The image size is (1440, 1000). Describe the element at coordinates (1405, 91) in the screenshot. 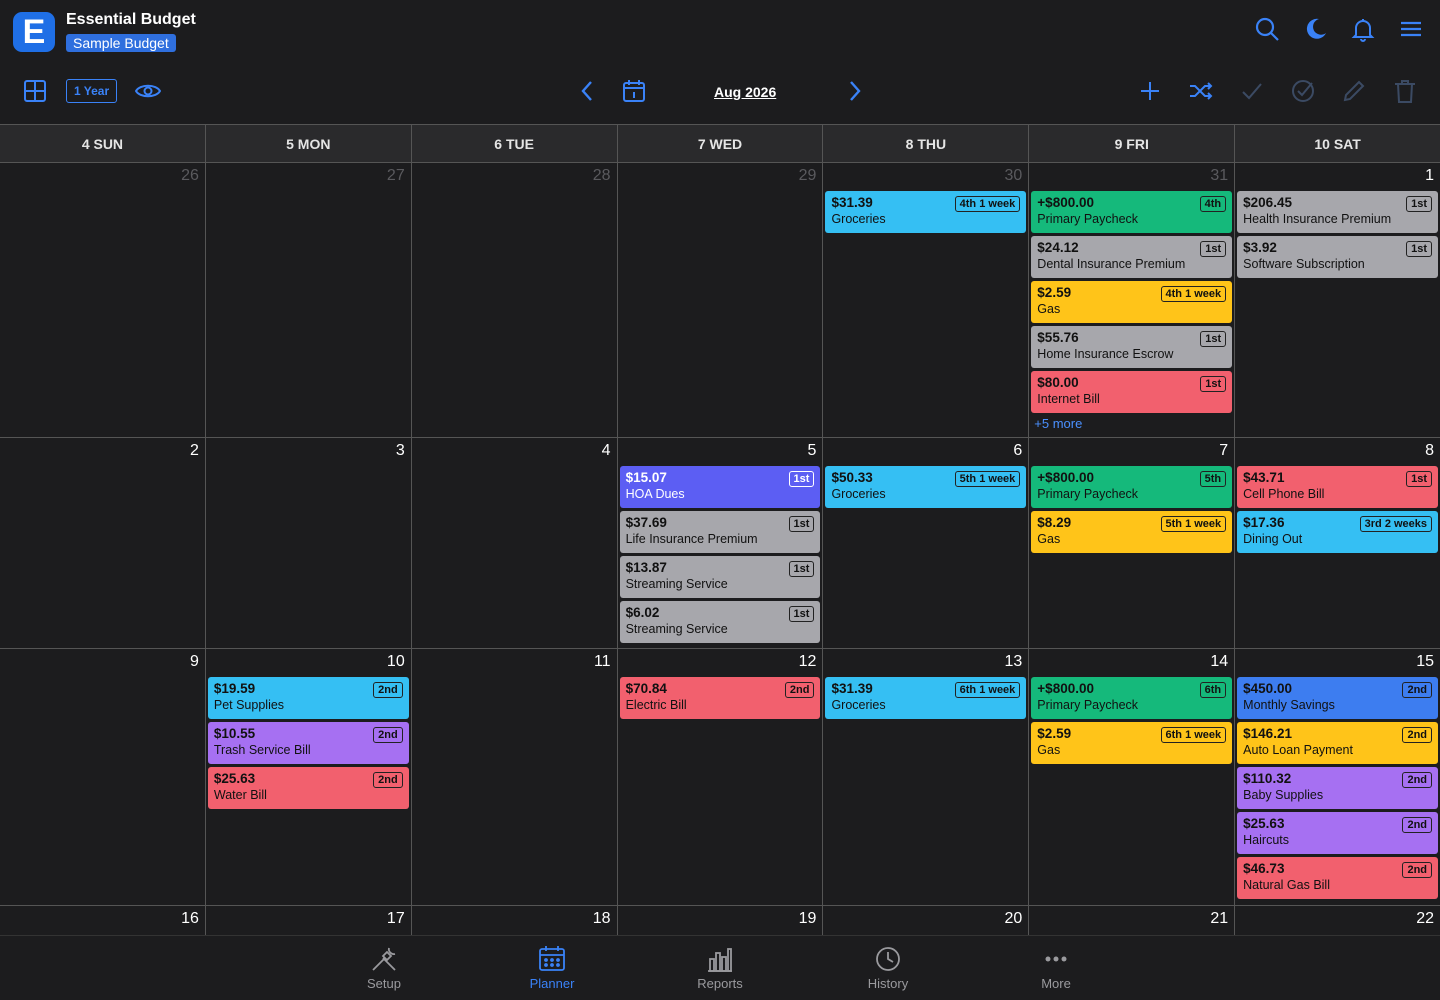

I see `delete-trash-icon` at that location.